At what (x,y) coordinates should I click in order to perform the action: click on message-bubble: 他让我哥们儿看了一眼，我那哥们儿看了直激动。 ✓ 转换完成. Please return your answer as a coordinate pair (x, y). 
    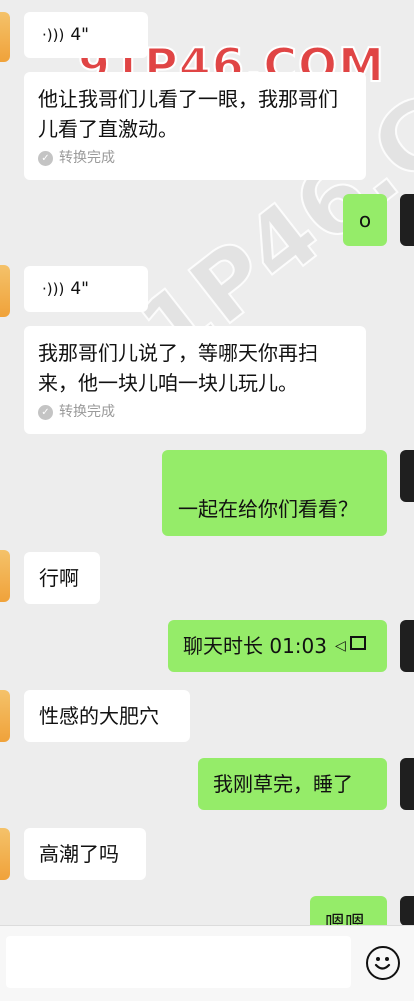
    Looking at the image, I should click on (195, 126).